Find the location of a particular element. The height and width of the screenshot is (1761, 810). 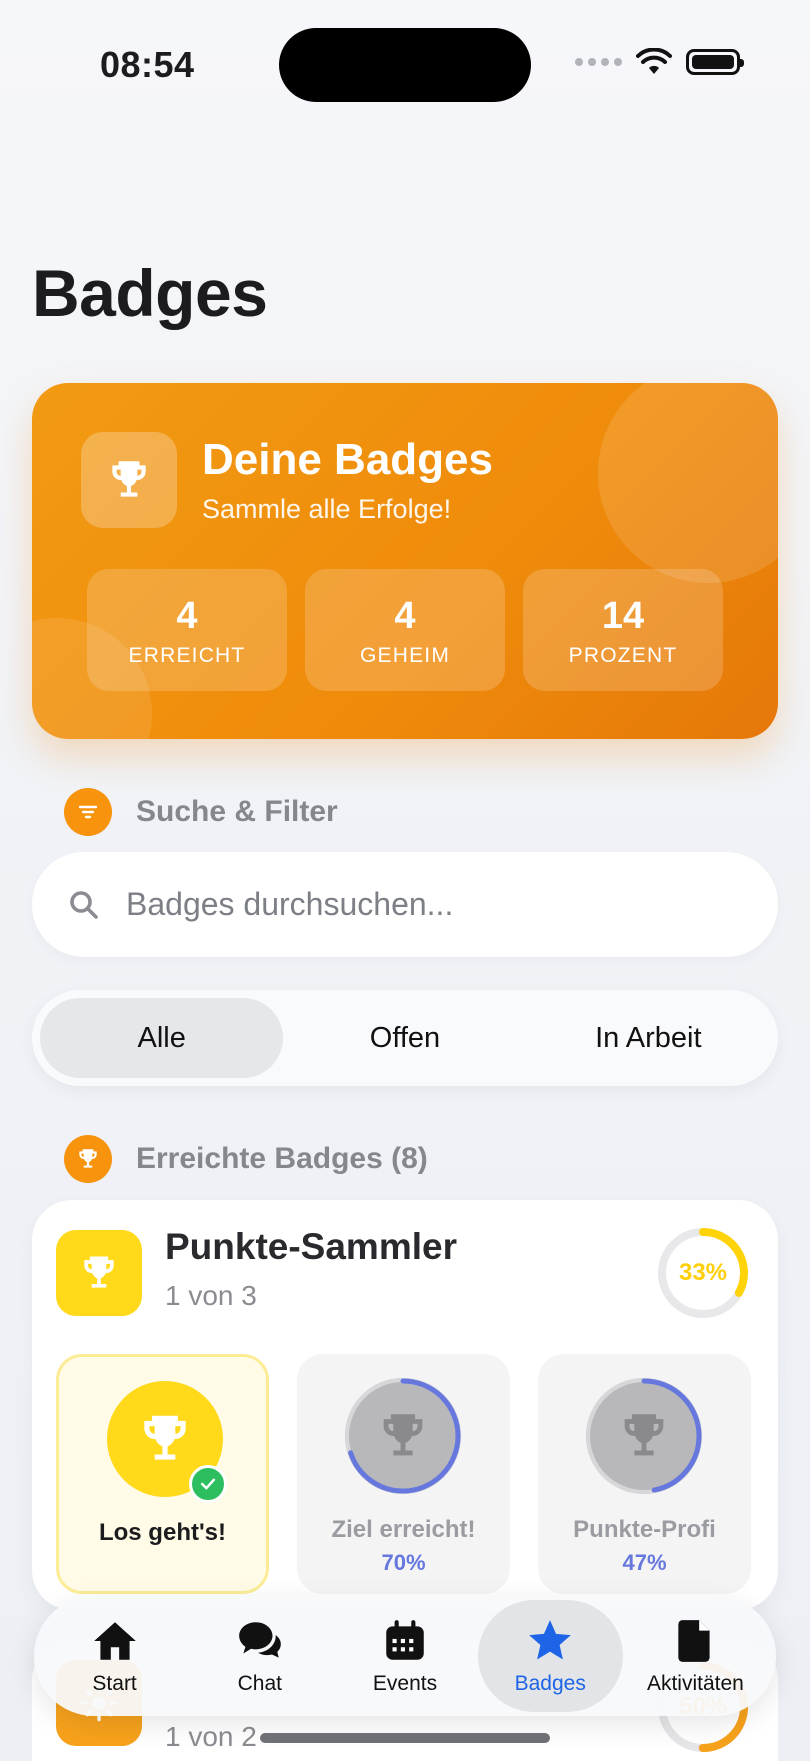

tab-label: Chat is located at coordinates (259, 1683).